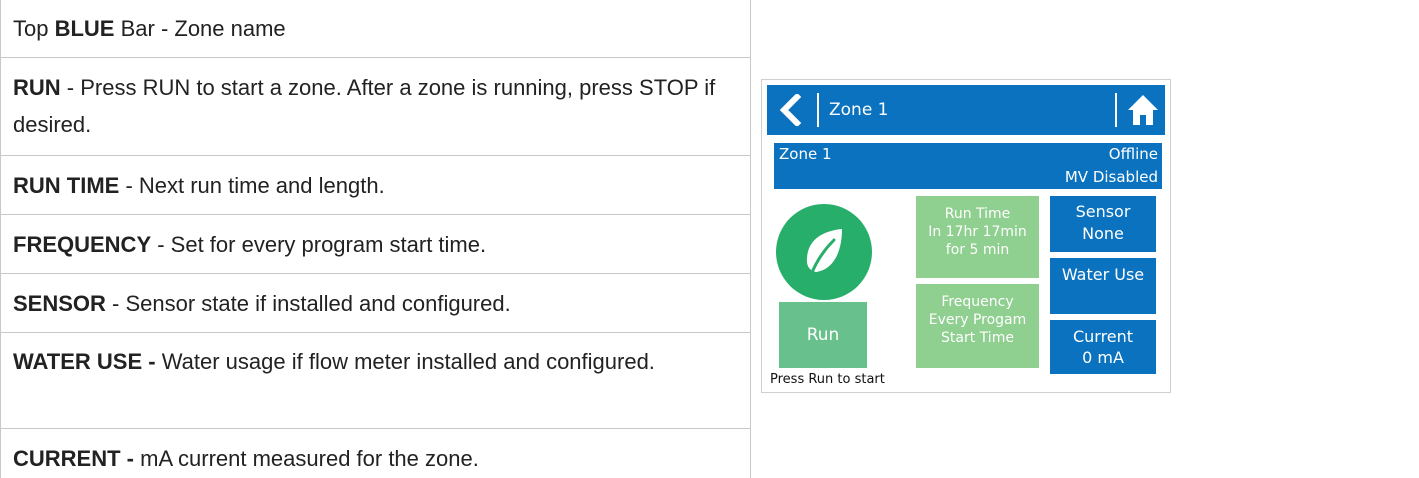 The image size is (1419, 478). I want to click on zone-status-bar: Zone 1 Offline MV Disabled, so click(968, 166).